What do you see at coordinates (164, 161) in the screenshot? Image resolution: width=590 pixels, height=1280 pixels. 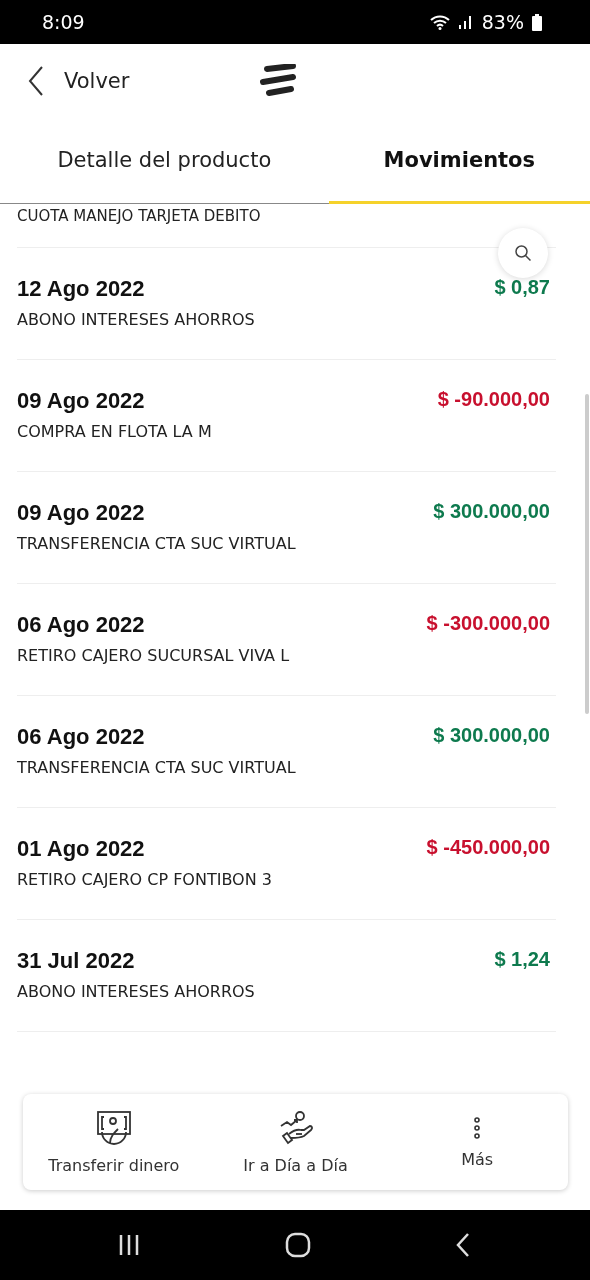 I see `tab: Detalle del producto` at bounding box center [164, 161].